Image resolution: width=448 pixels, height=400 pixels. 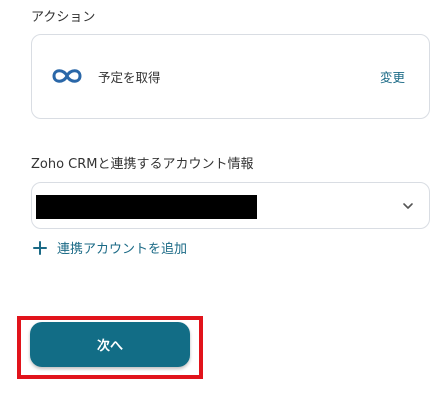 I want to click on account-select, so click(x=230, y=205).